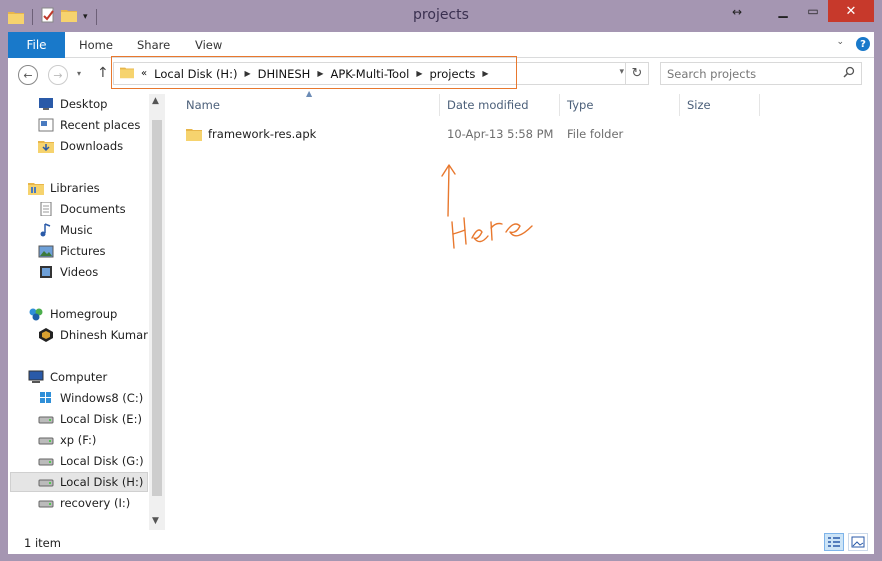 This screenshot has height=561, width=882. I want to click on sidebar-item-pictures: Pictures, so click(72, 251).